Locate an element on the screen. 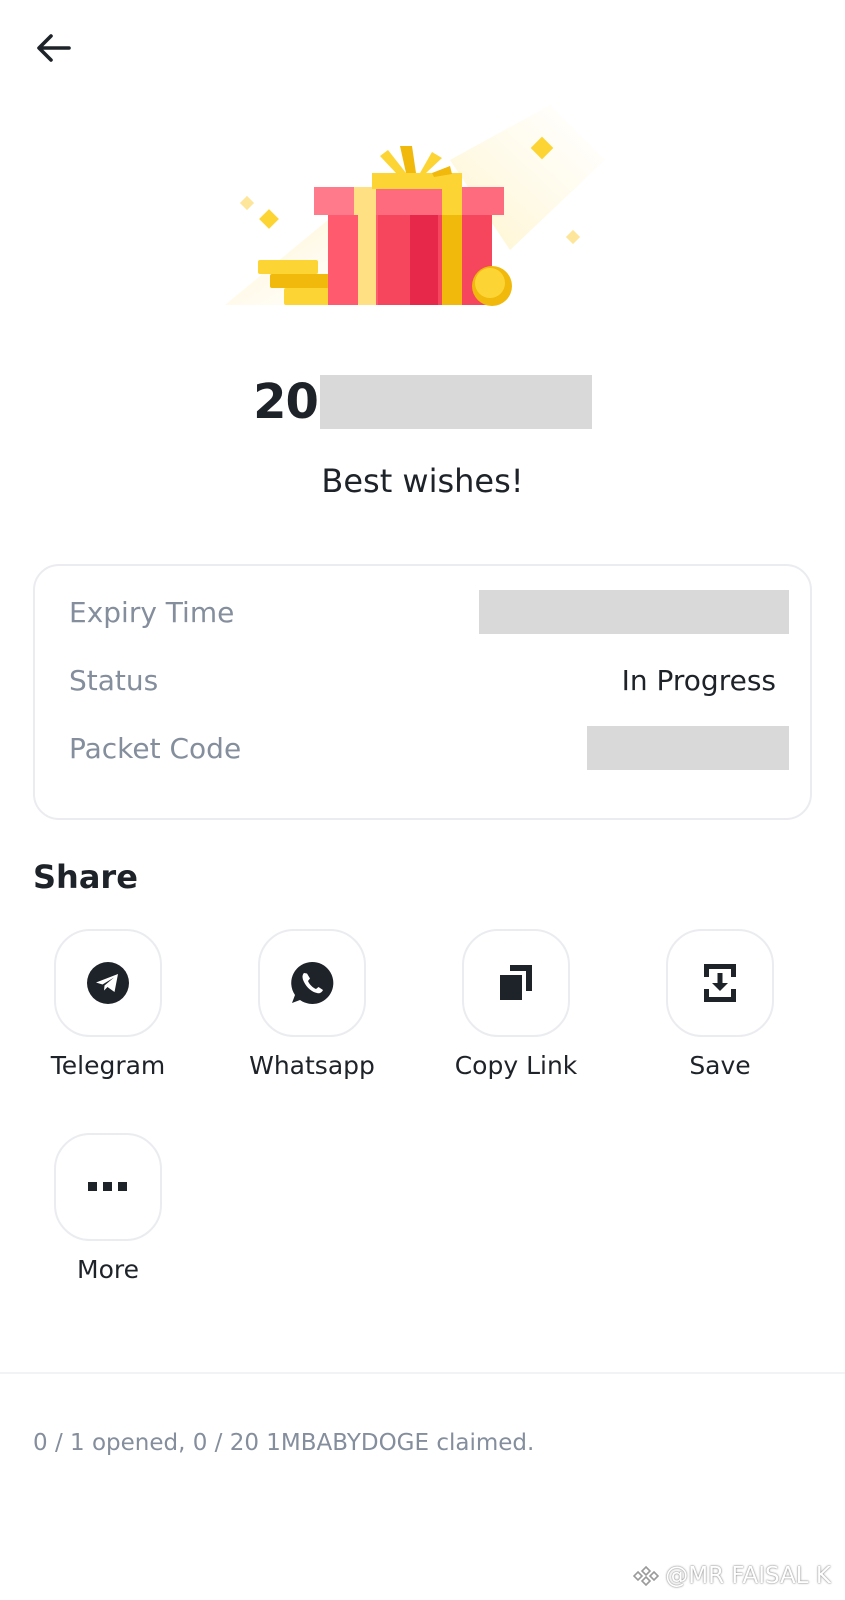 Image resolution: width=845 pixels, height=1600 pixels. whatsapp-icon is located at coordinates (312, 982).